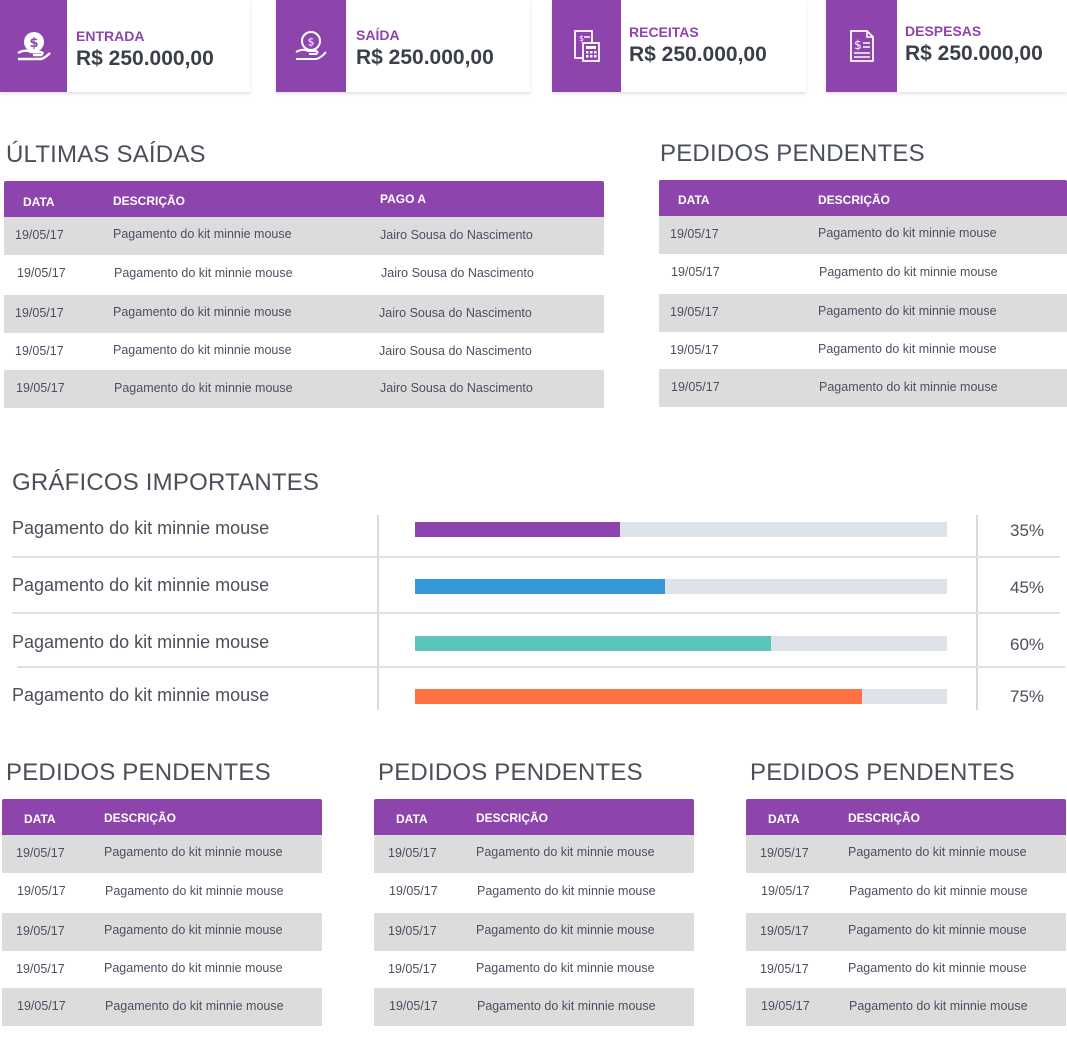 This screenshot has width=1067, height=1045. Describe the element at coordinates (1027, 644) in the screenshot. I see `progress-percent: 60%` at that location.